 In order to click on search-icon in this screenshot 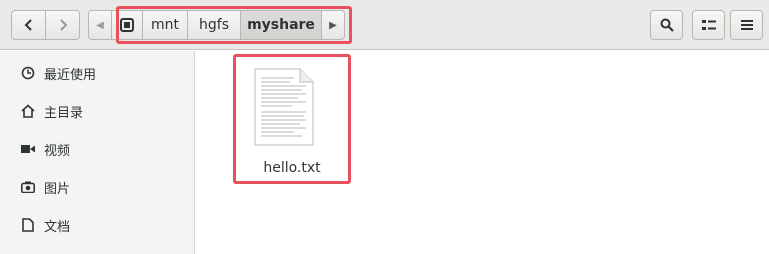, I will do `click(667, 25)`.